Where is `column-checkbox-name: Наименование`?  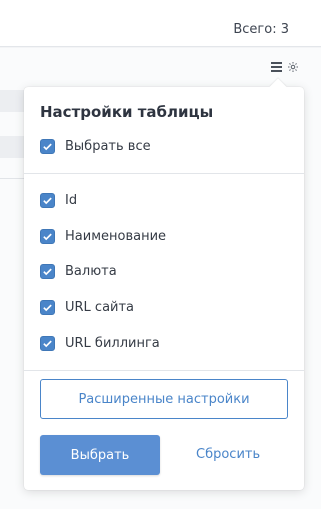
column-checkbox-name: Наименование is located at coordinates (103, 236).